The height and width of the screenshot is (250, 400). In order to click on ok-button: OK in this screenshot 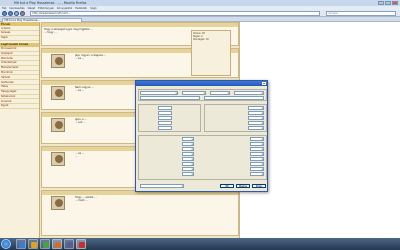, I will do `click(227, 186)`.